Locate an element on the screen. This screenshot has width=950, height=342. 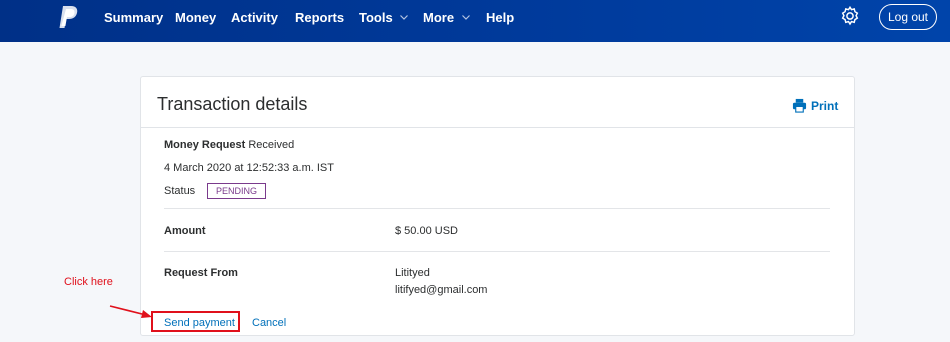
nav-reports-label: Reports is located at coordinates (320, 17).